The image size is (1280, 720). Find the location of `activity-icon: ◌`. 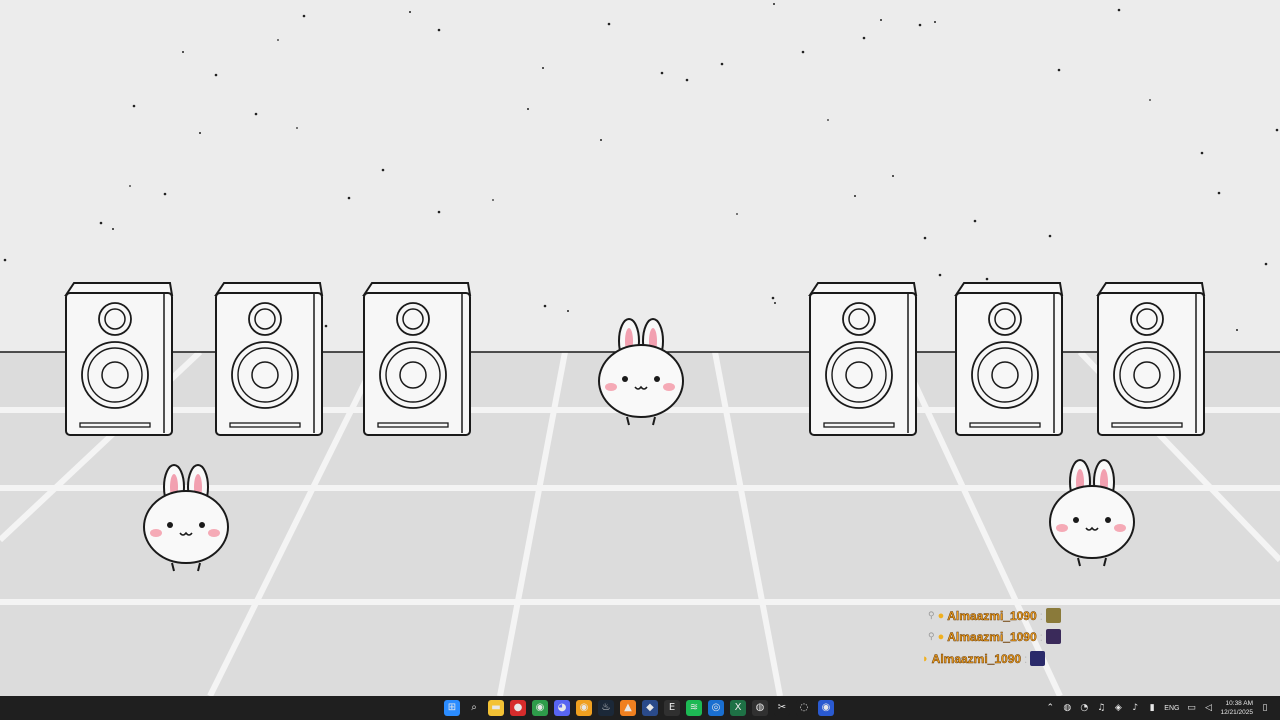

activity-icon: ◌ is located at coordinates (804, 708).